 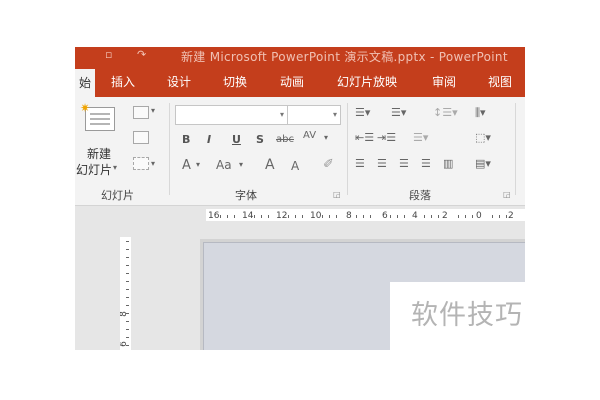 I want to click on char-spacing-button: AV, so click(x=309, y=135).